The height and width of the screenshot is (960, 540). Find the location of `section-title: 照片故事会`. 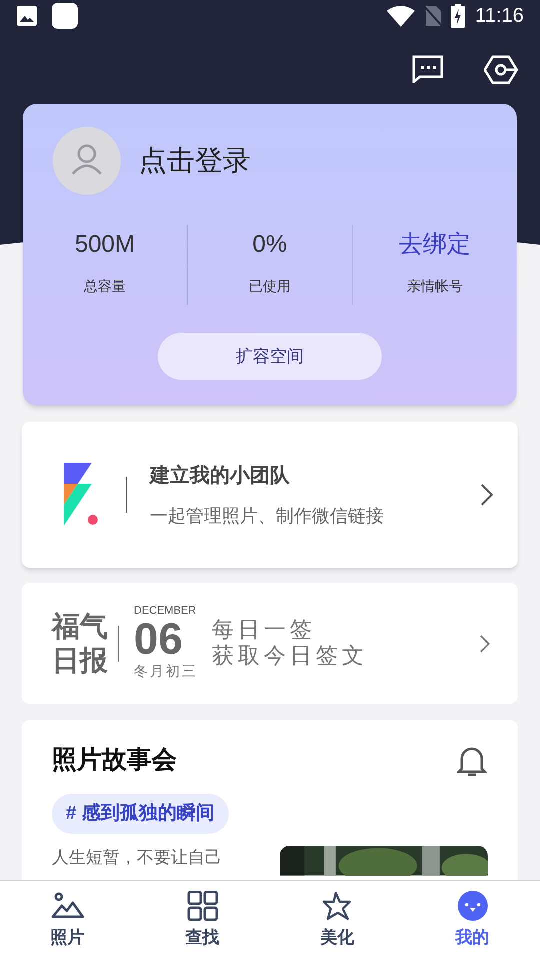

section-title: 照片故事会 is located at coordinates (114, 760).